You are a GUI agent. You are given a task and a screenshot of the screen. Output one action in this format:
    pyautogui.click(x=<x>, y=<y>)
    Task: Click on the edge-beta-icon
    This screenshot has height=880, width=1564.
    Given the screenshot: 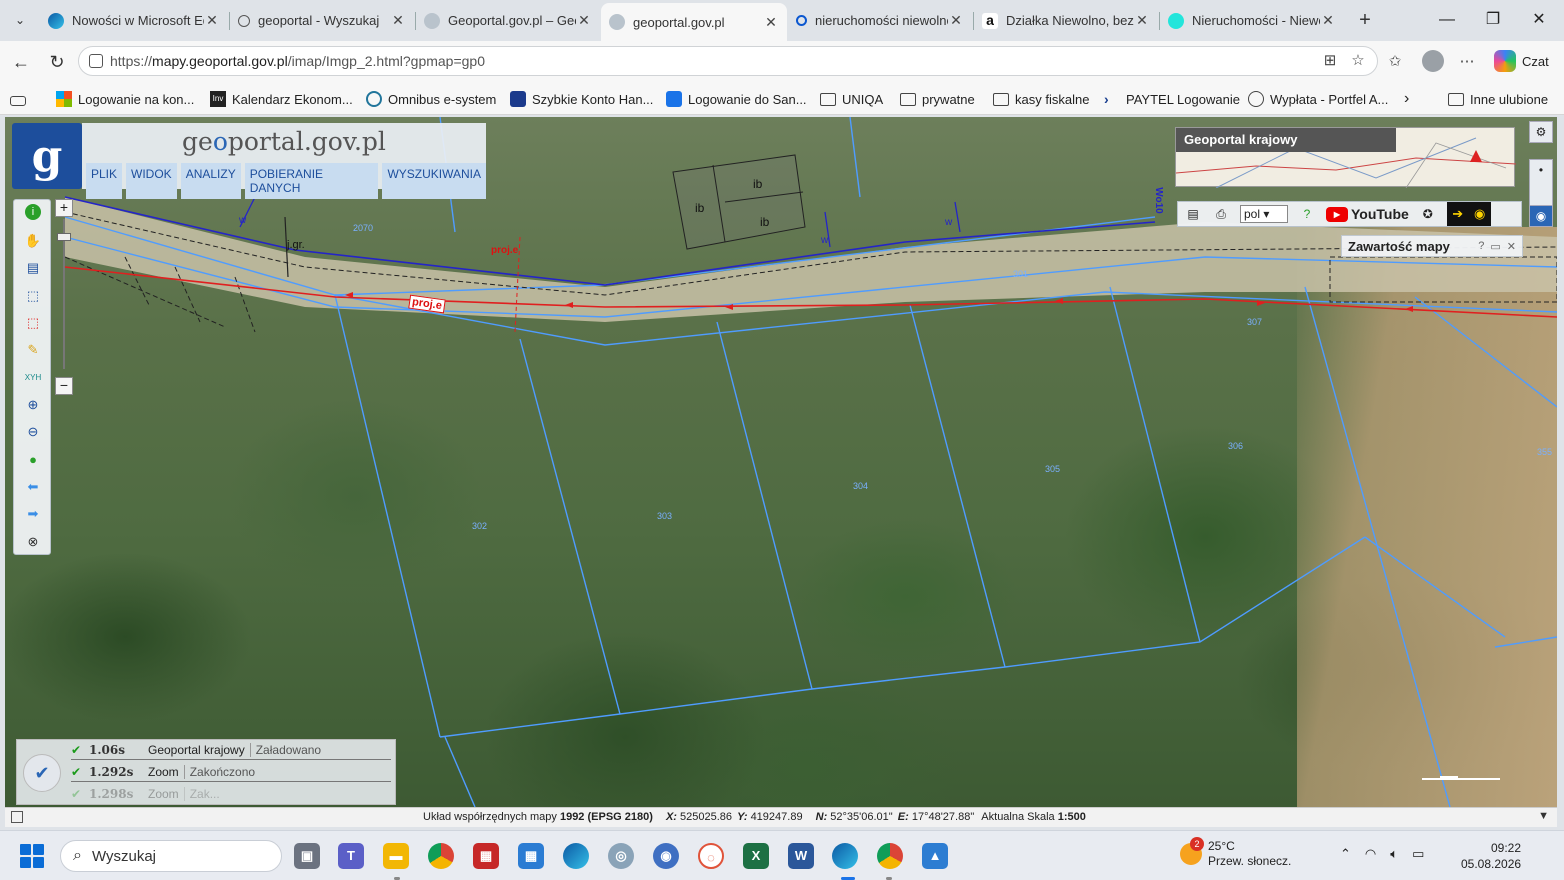 What is the action you would take?
    pyautogui.click(x=576, y=856)
    